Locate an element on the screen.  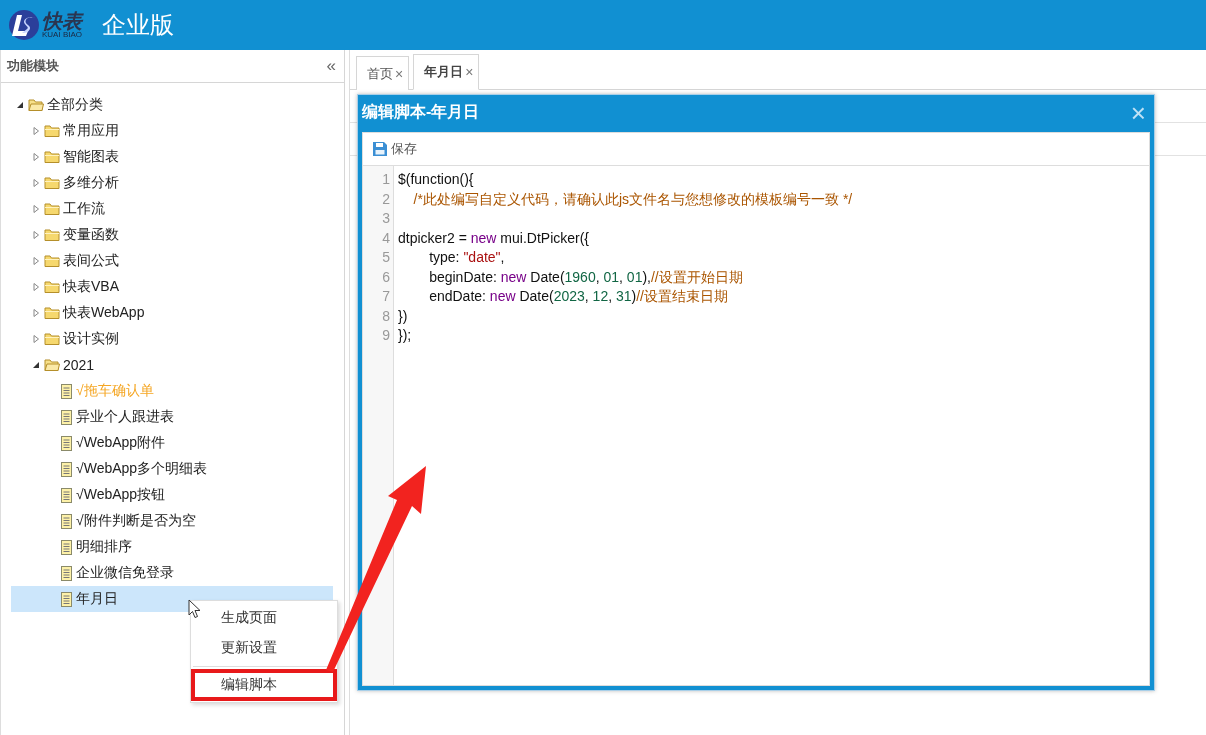
tree-item: 异业个人跟进表 is located at coordinates (172, 417).